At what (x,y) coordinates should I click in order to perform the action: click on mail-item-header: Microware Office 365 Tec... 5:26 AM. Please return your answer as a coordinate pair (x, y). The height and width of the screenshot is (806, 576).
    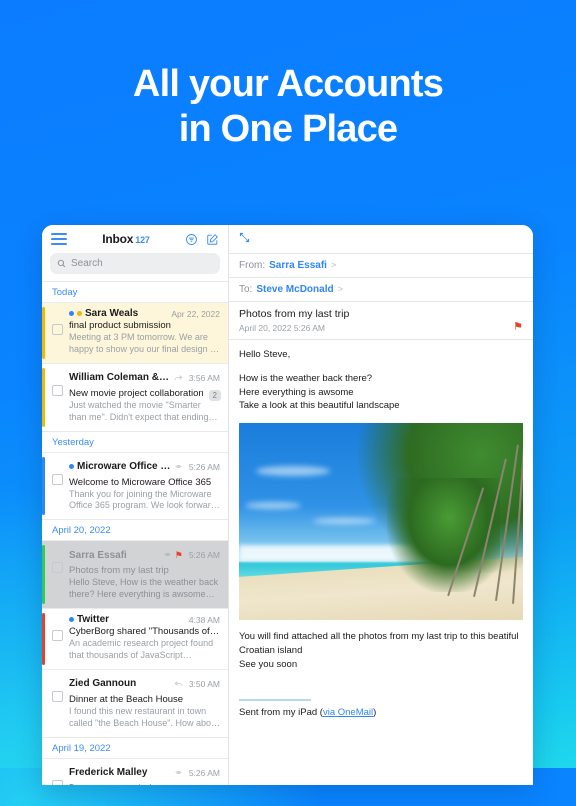
    Looking at the image, I should click on (144, 467).